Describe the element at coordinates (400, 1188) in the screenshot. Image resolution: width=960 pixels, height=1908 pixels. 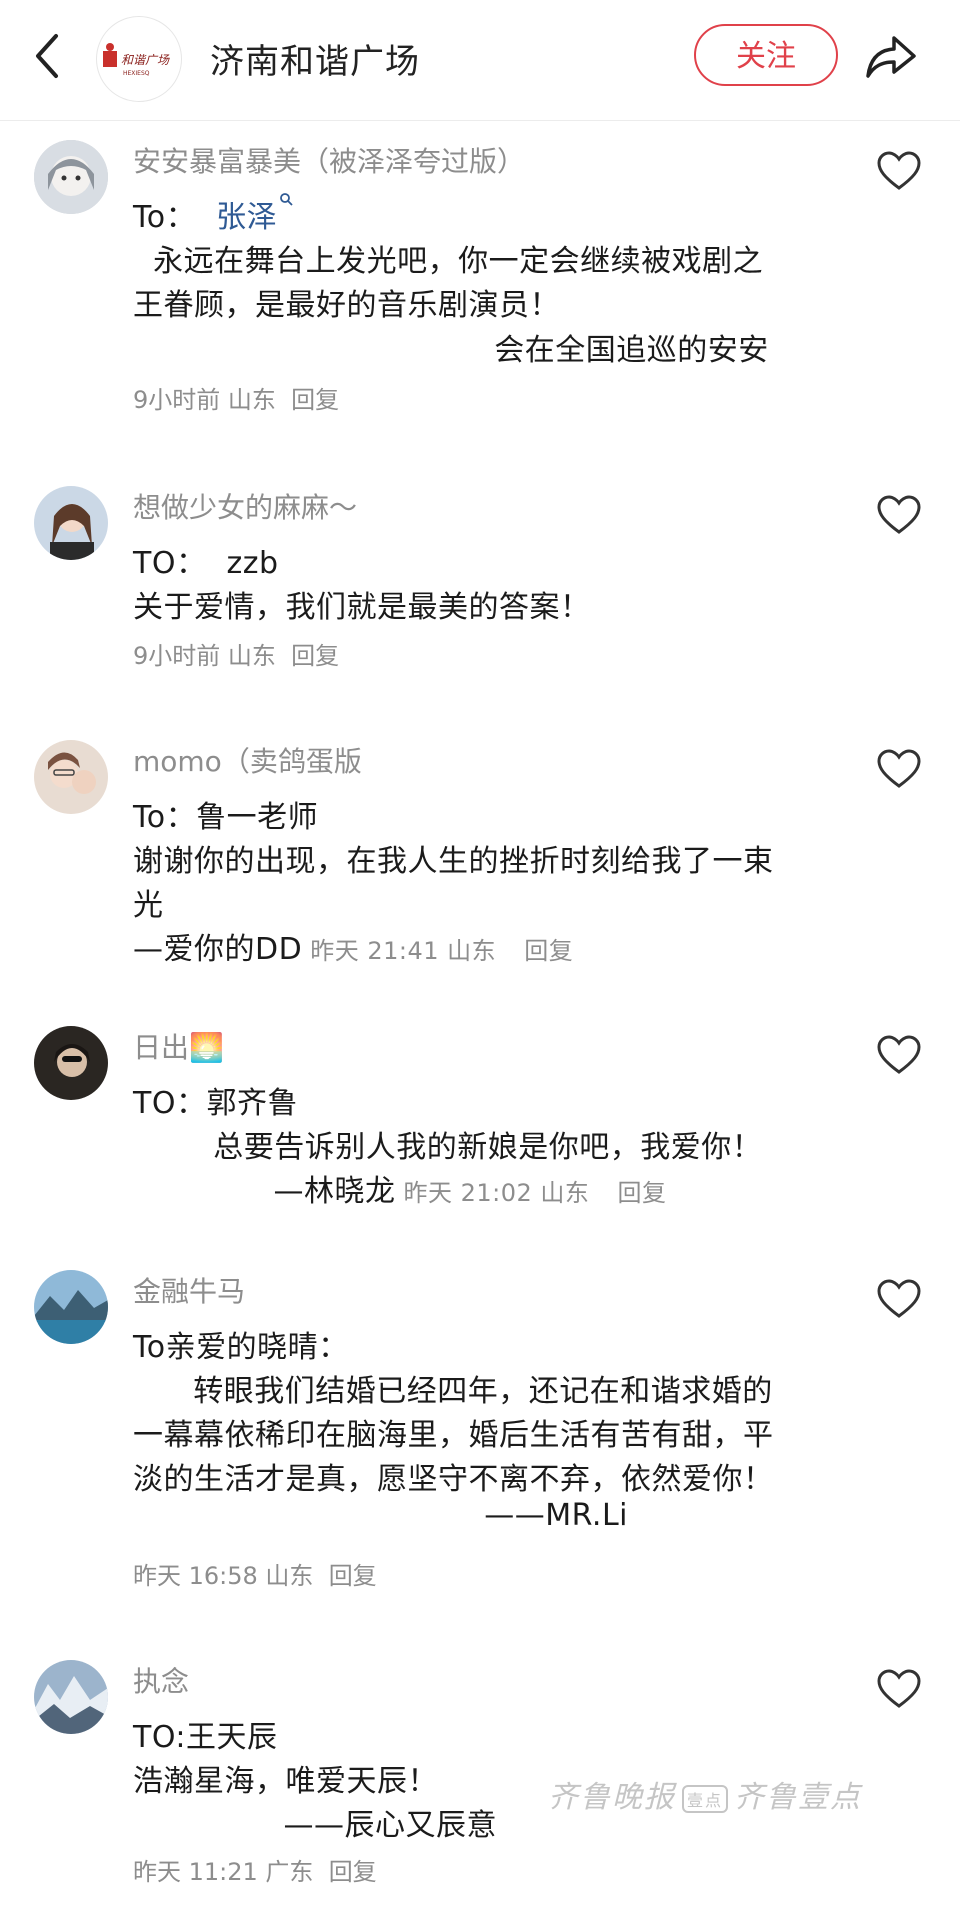
I see `comment-line: —林晓龙 昨天 21:02 山东 回复` at that location.